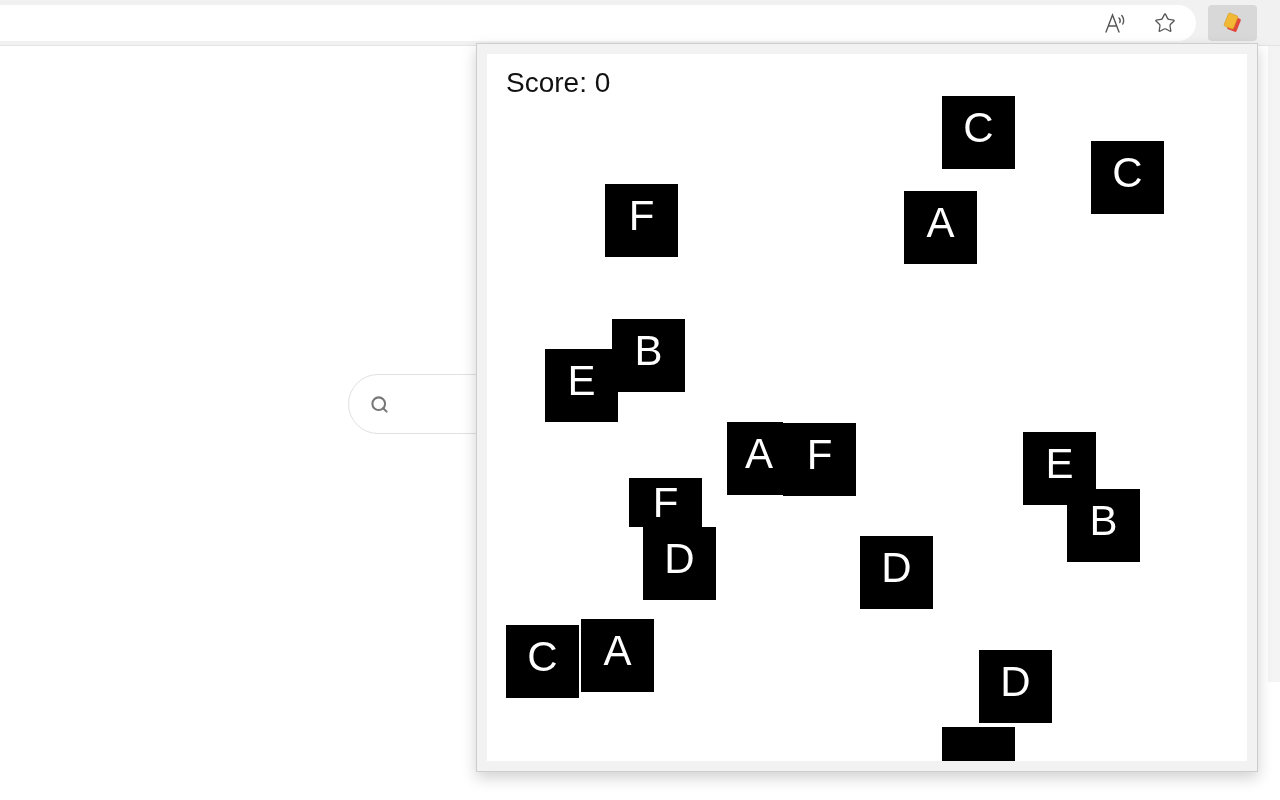 The height and width of the screenshot is (800, 1280). What do you see at coordinates (379, 404) in the screenshot?
I see `search-icon` at bounding box center [379, 404].